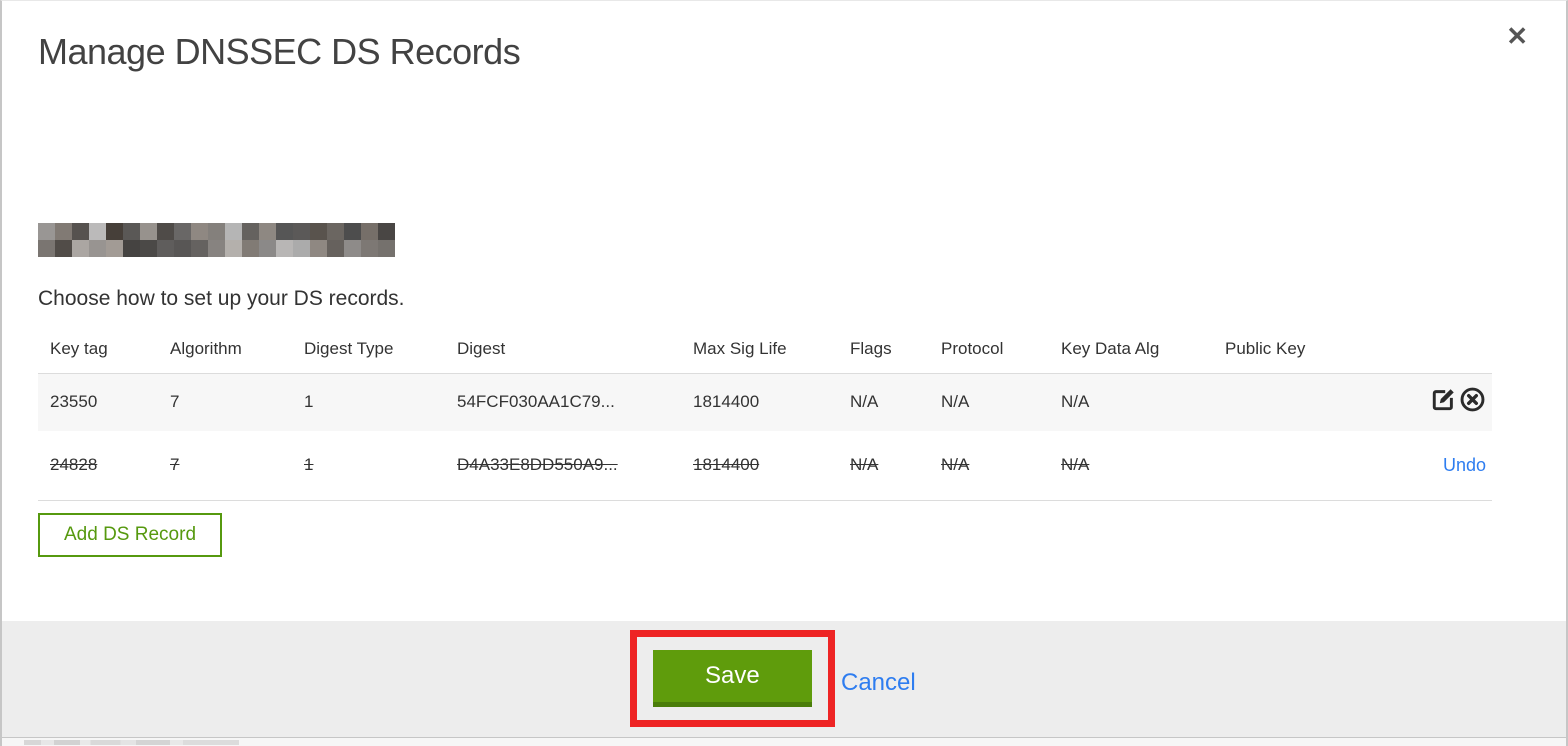  I want to click on annotation-red-box: Save, so click(732, 678).